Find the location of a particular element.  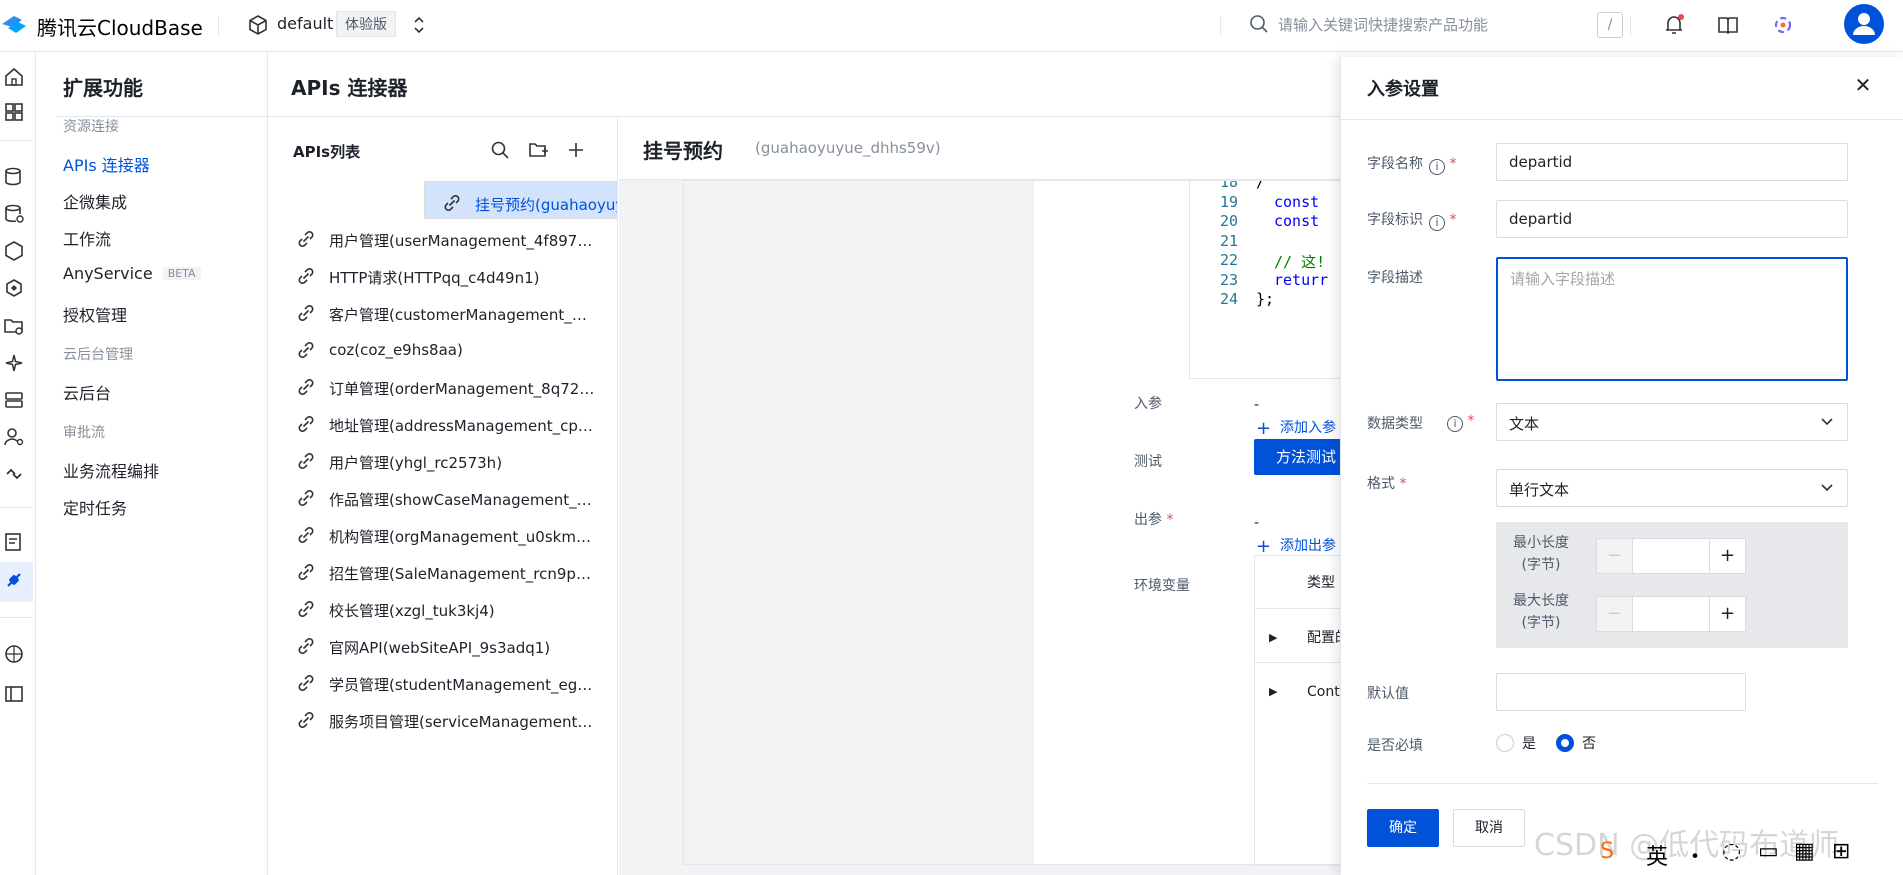

ai-assistant-icon is located at coordinates (1783, 25).